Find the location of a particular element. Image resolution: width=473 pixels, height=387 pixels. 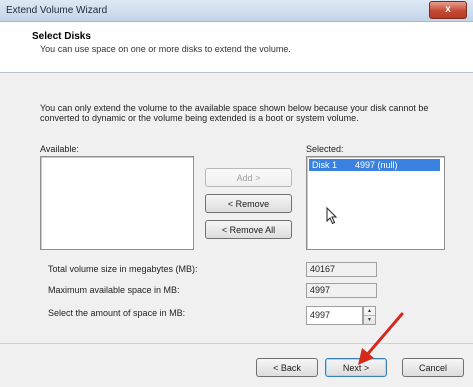

available-label: Available: is located at coordinates (59, 149).